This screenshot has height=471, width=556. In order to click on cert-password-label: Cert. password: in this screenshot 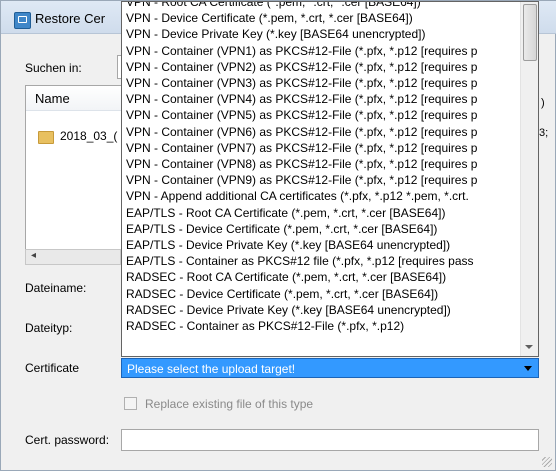, I will do `click(67, 440)`.